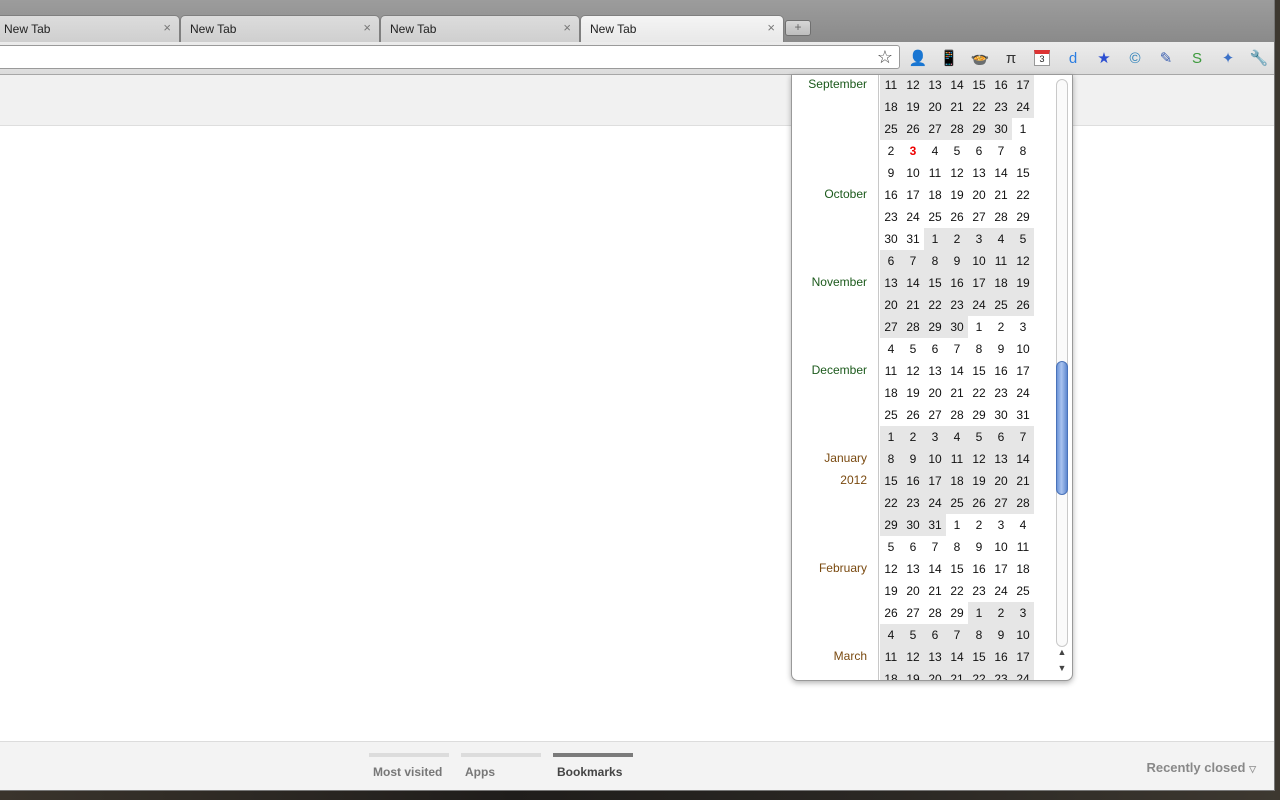 This screenshot has width=1280, height=800. Describe the element at coordinates (1104, 58) in the screenshot. I see `star-icon: ★` at that location.